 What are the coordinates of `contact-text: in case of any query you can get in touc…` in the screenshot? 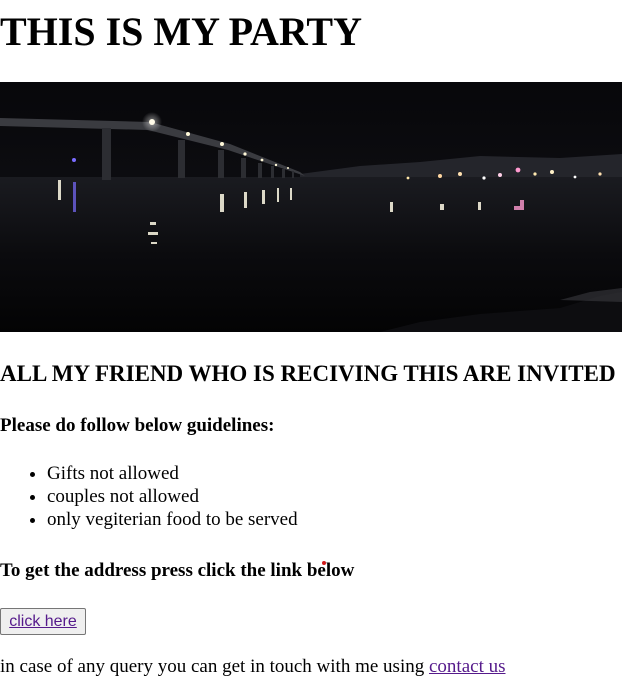 It's located at (214, 666).